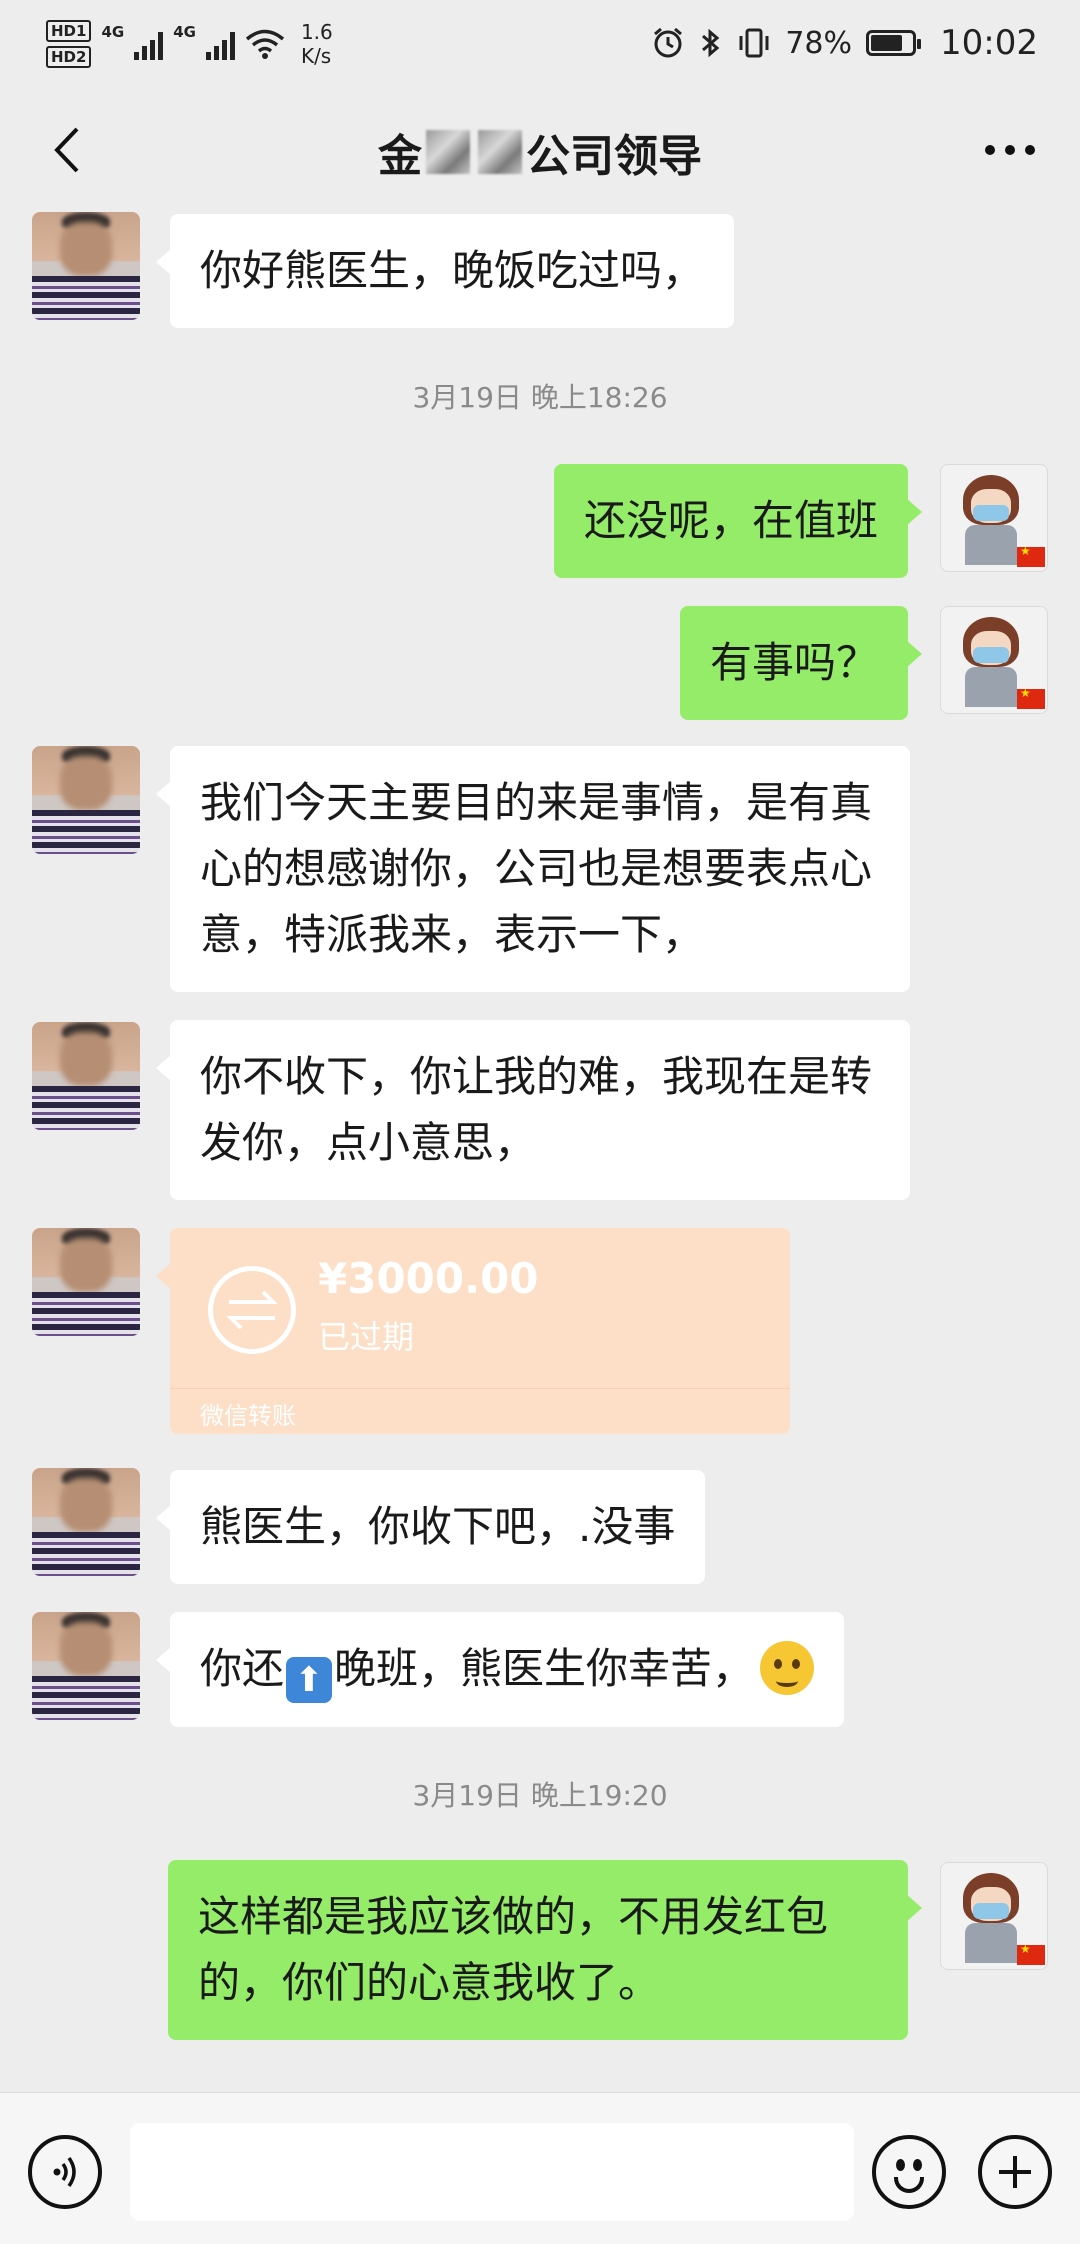  What do you see at coordinates (801, 663) in the screenshot?
I see `message-bubble-sent: 有事吗？` at bounding box center [801, 663].